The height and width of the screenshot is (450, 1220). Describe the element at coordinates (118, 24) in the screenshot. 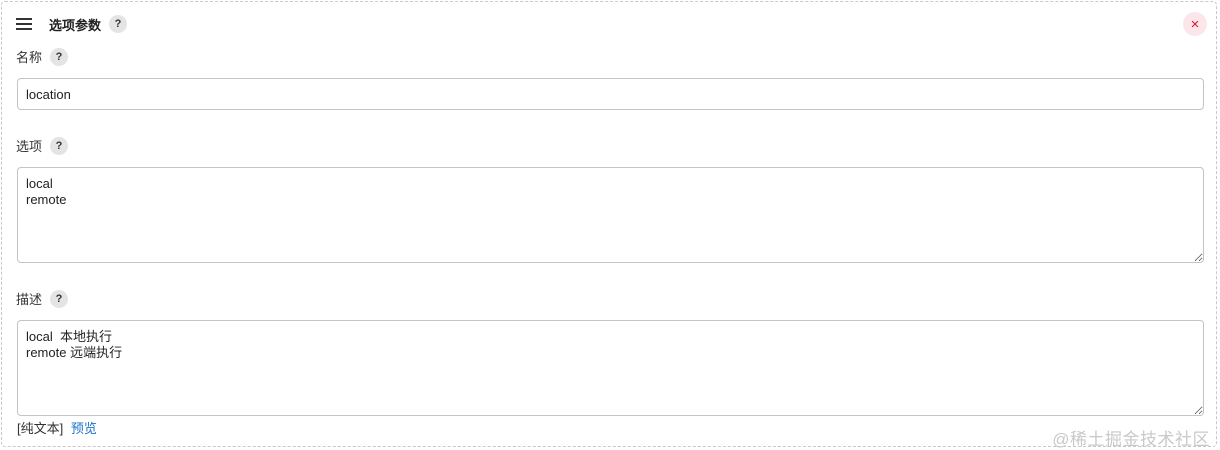

I see `help-icon: ?` at that location.